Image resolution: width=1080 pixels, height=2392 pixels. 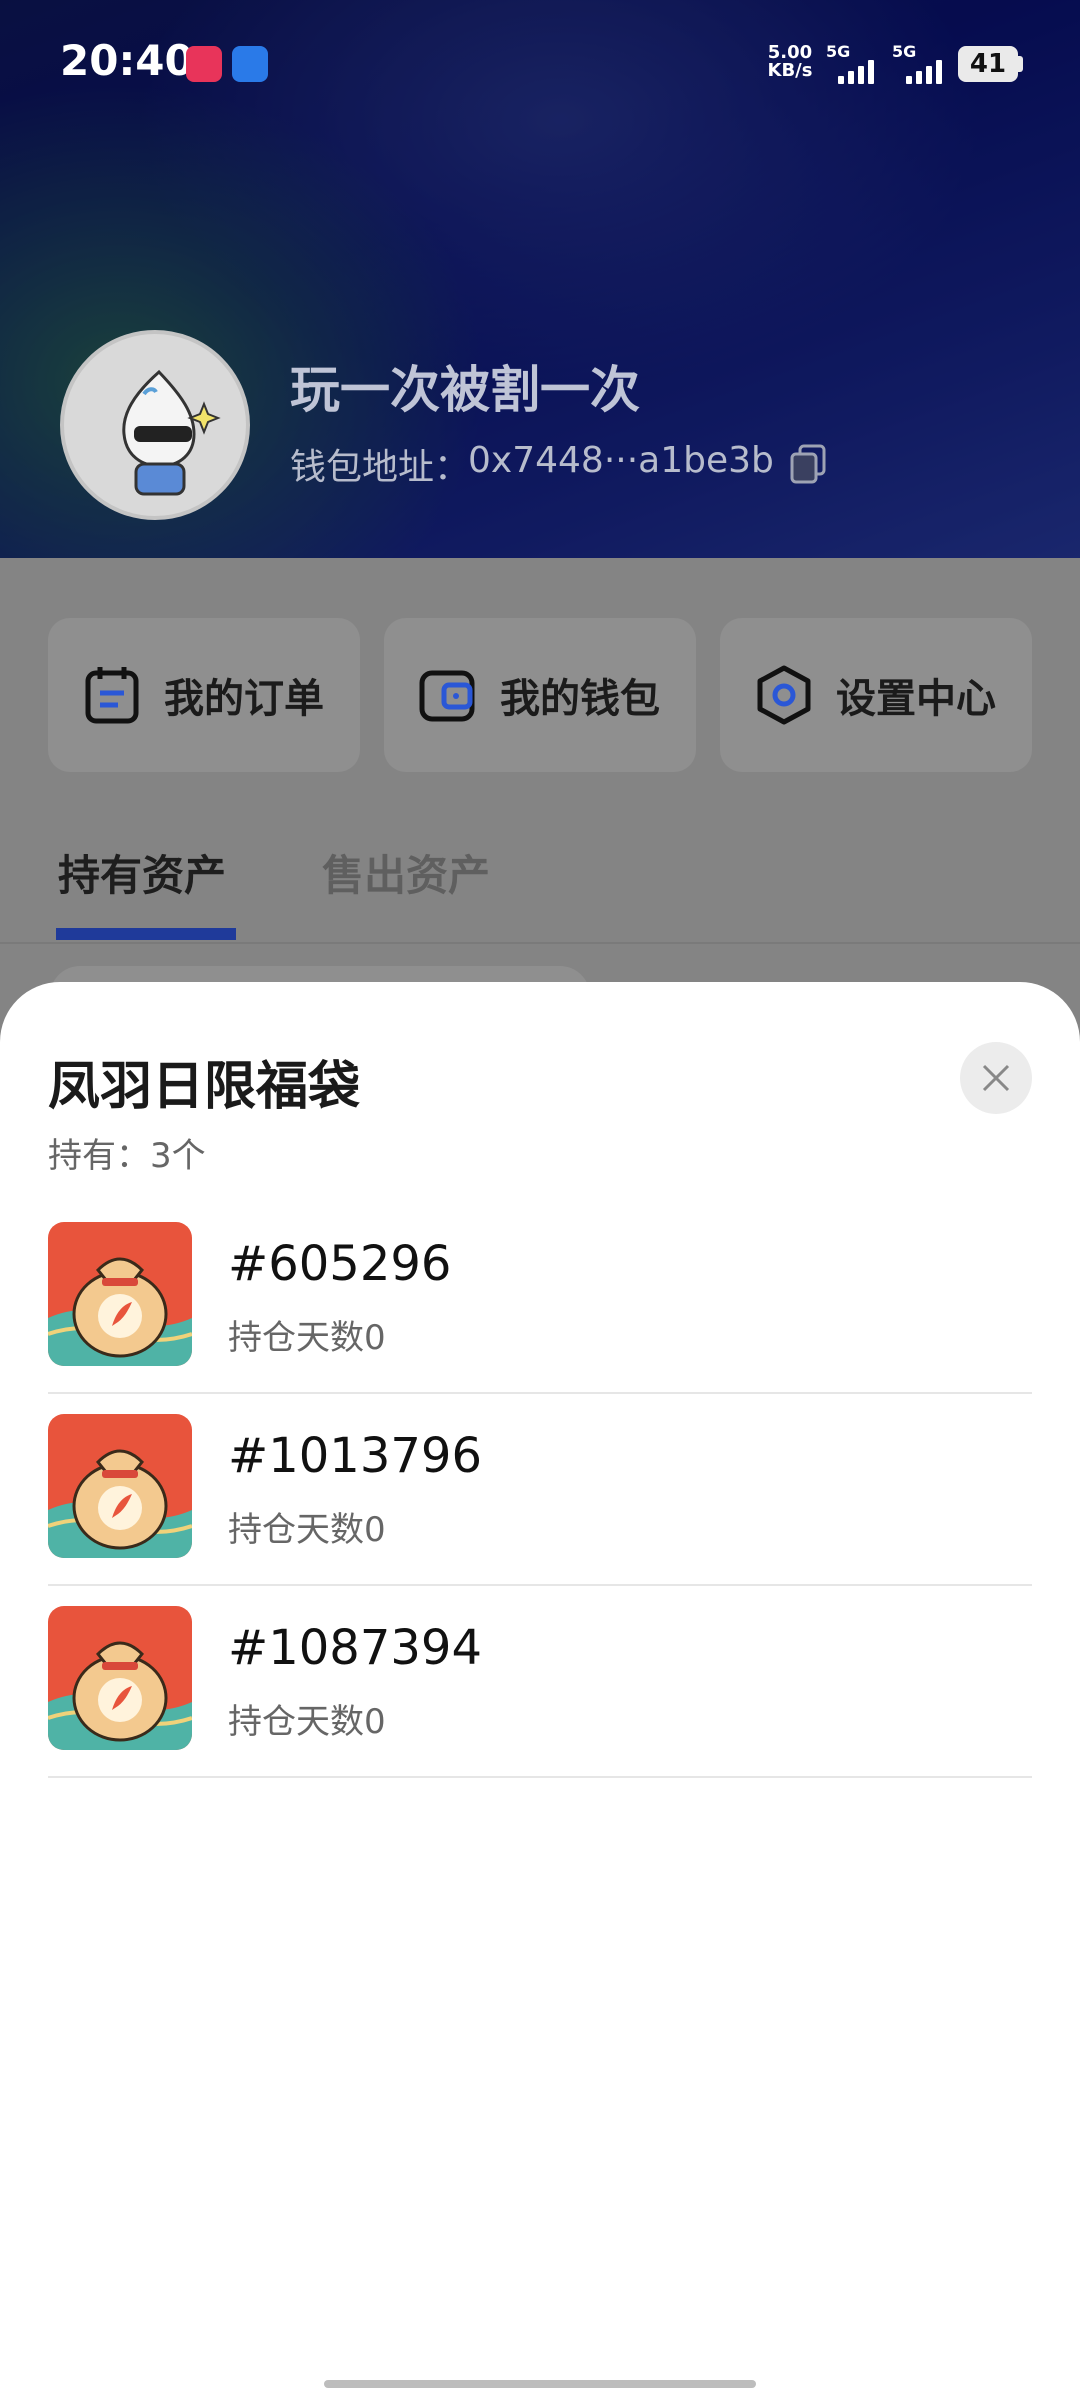 I want to click on settings-center-button: 设置中心, so click(x=876, y=695).